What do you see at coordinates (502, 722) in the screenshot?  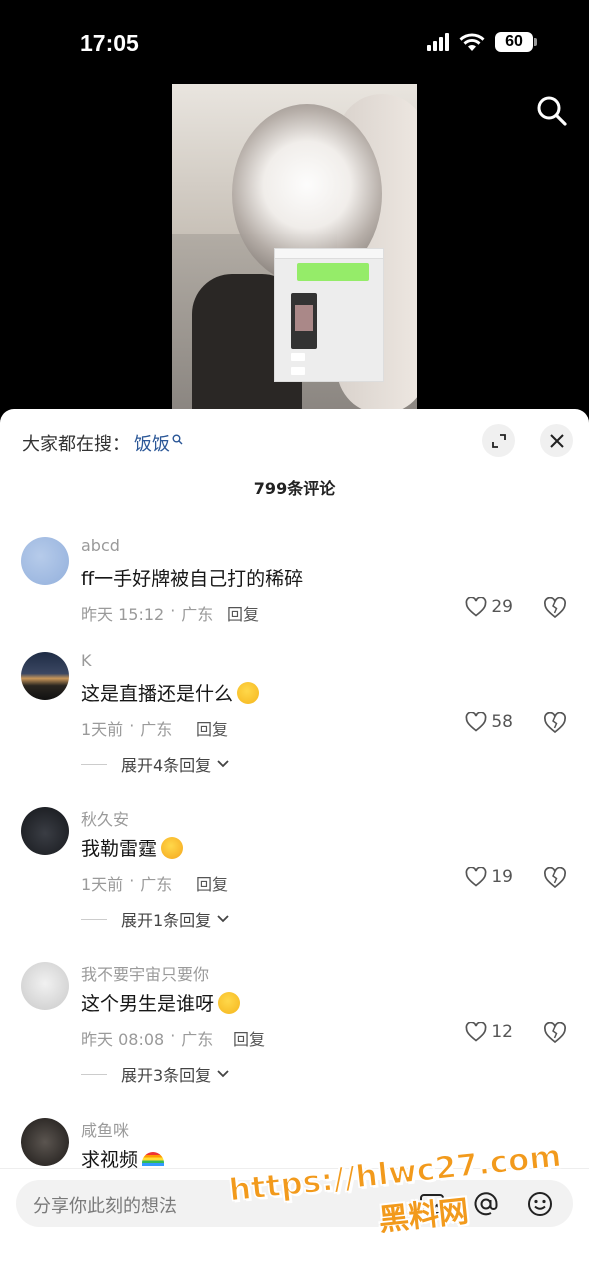 I see `like-count: 58` at bounding box center [502, 722].